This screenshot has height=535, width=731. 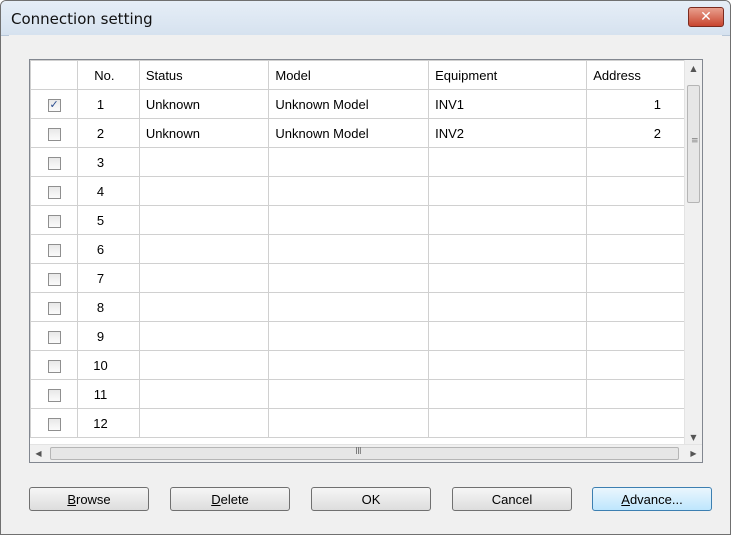 I want to click on table-row: 6, so click(x=366, y=249).